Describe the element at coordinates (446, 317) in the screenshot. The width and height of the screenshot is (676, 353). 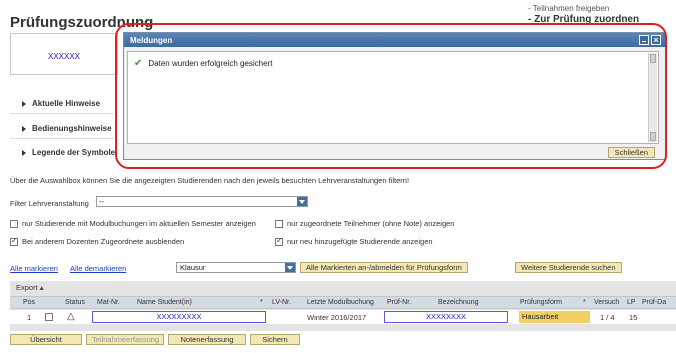
I see `cell-bezeichnung: XXXXXXXX` at that location.